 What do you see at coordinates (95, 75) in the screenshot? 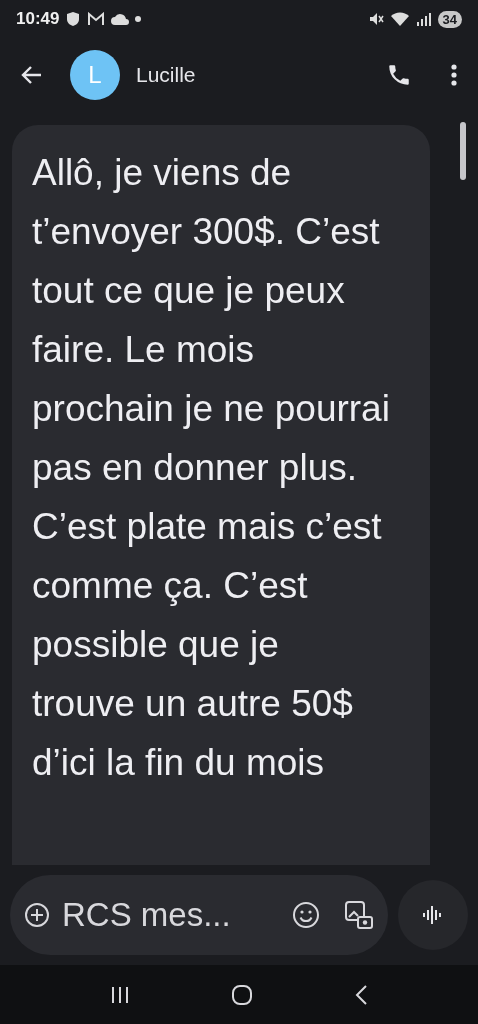
I see `contact-avatar: L` at bounding box center [95, 75].